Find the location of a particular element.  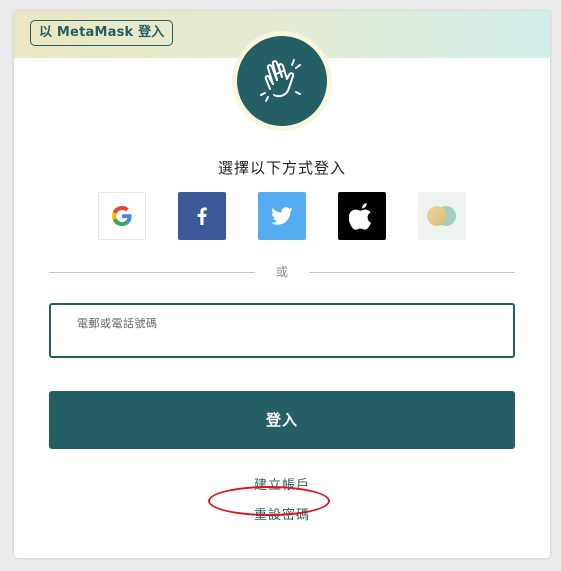

clapping-hands-icon is located at coordinates (280, 80).